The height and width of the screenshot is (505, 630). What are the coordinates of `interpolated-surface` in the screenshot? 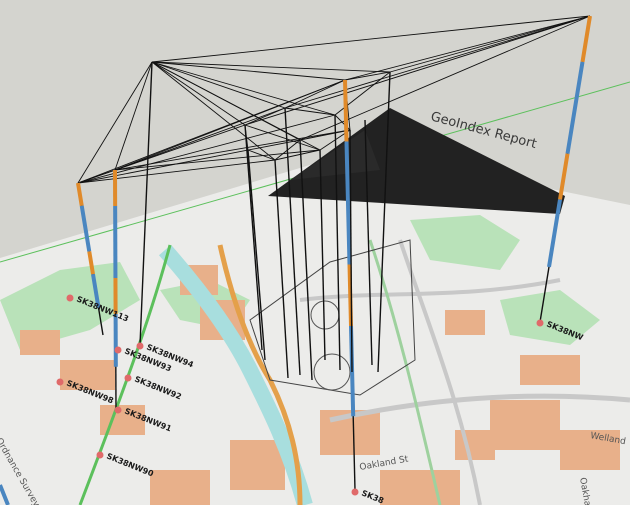 It's located at (416, 161).